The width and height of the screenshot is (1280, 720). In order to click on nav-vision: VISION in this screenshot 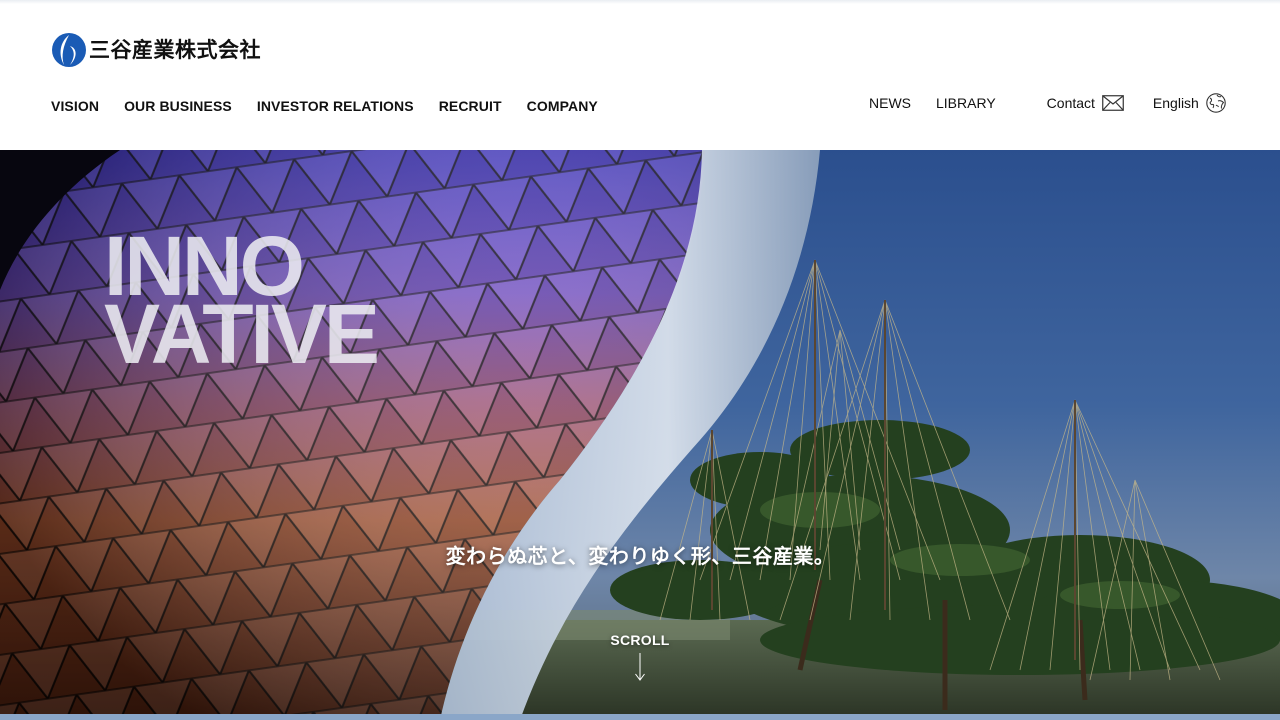, I will do `click(75, 106)`.